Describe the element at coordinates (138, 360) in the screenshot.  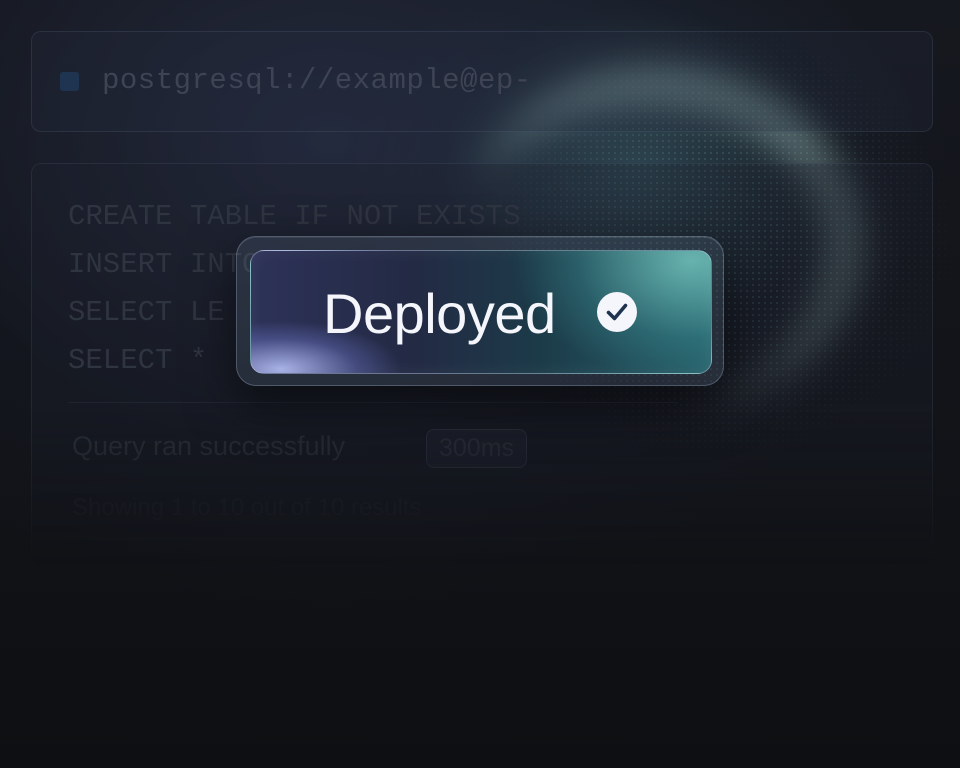
I see `code-line: SELECT *` at that location.